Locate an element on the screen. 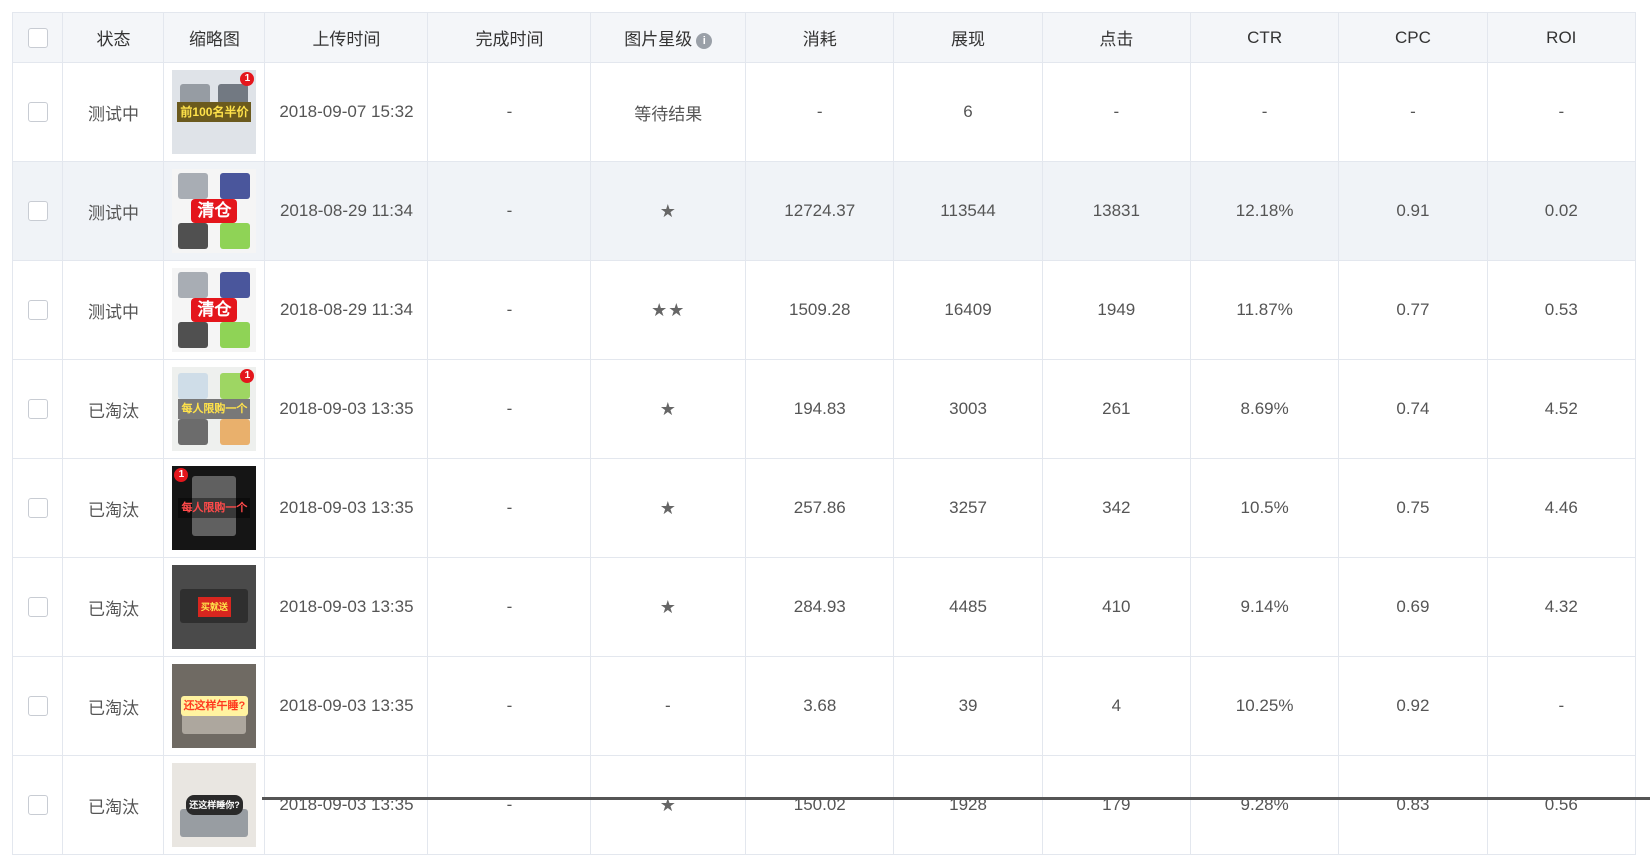 Image resolution: width=1650 pixels, height=855 pixels. impressions-cell: 3003 is located at coordinates (968, 409).